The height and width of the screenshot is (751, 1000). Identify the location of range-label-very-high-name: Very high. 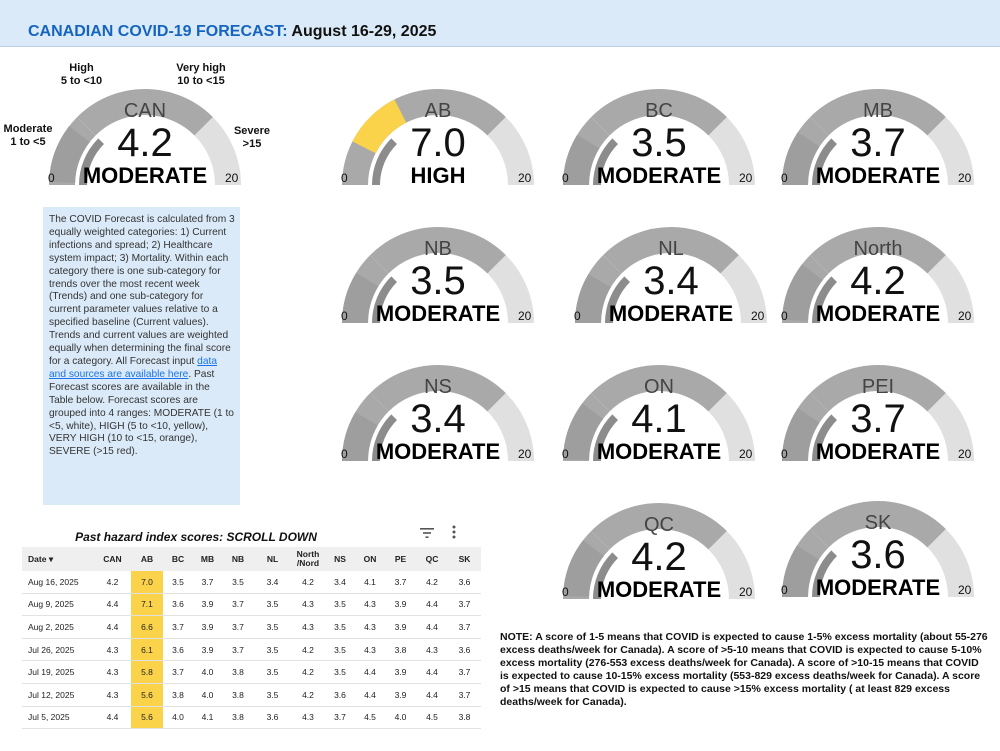
(201, 68).